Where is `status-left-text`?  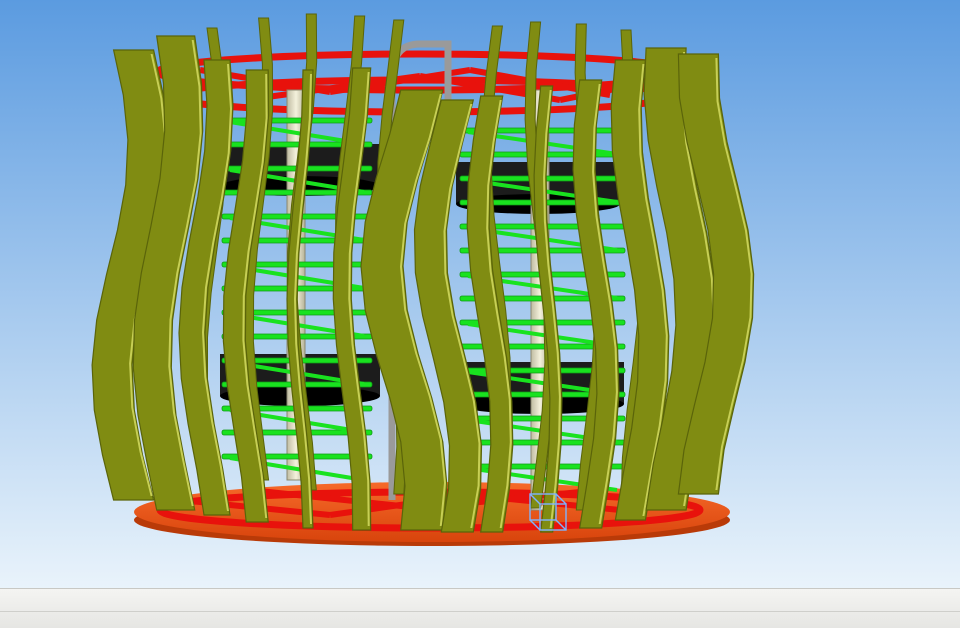 status-left-text is located at coordinates (10, 621).